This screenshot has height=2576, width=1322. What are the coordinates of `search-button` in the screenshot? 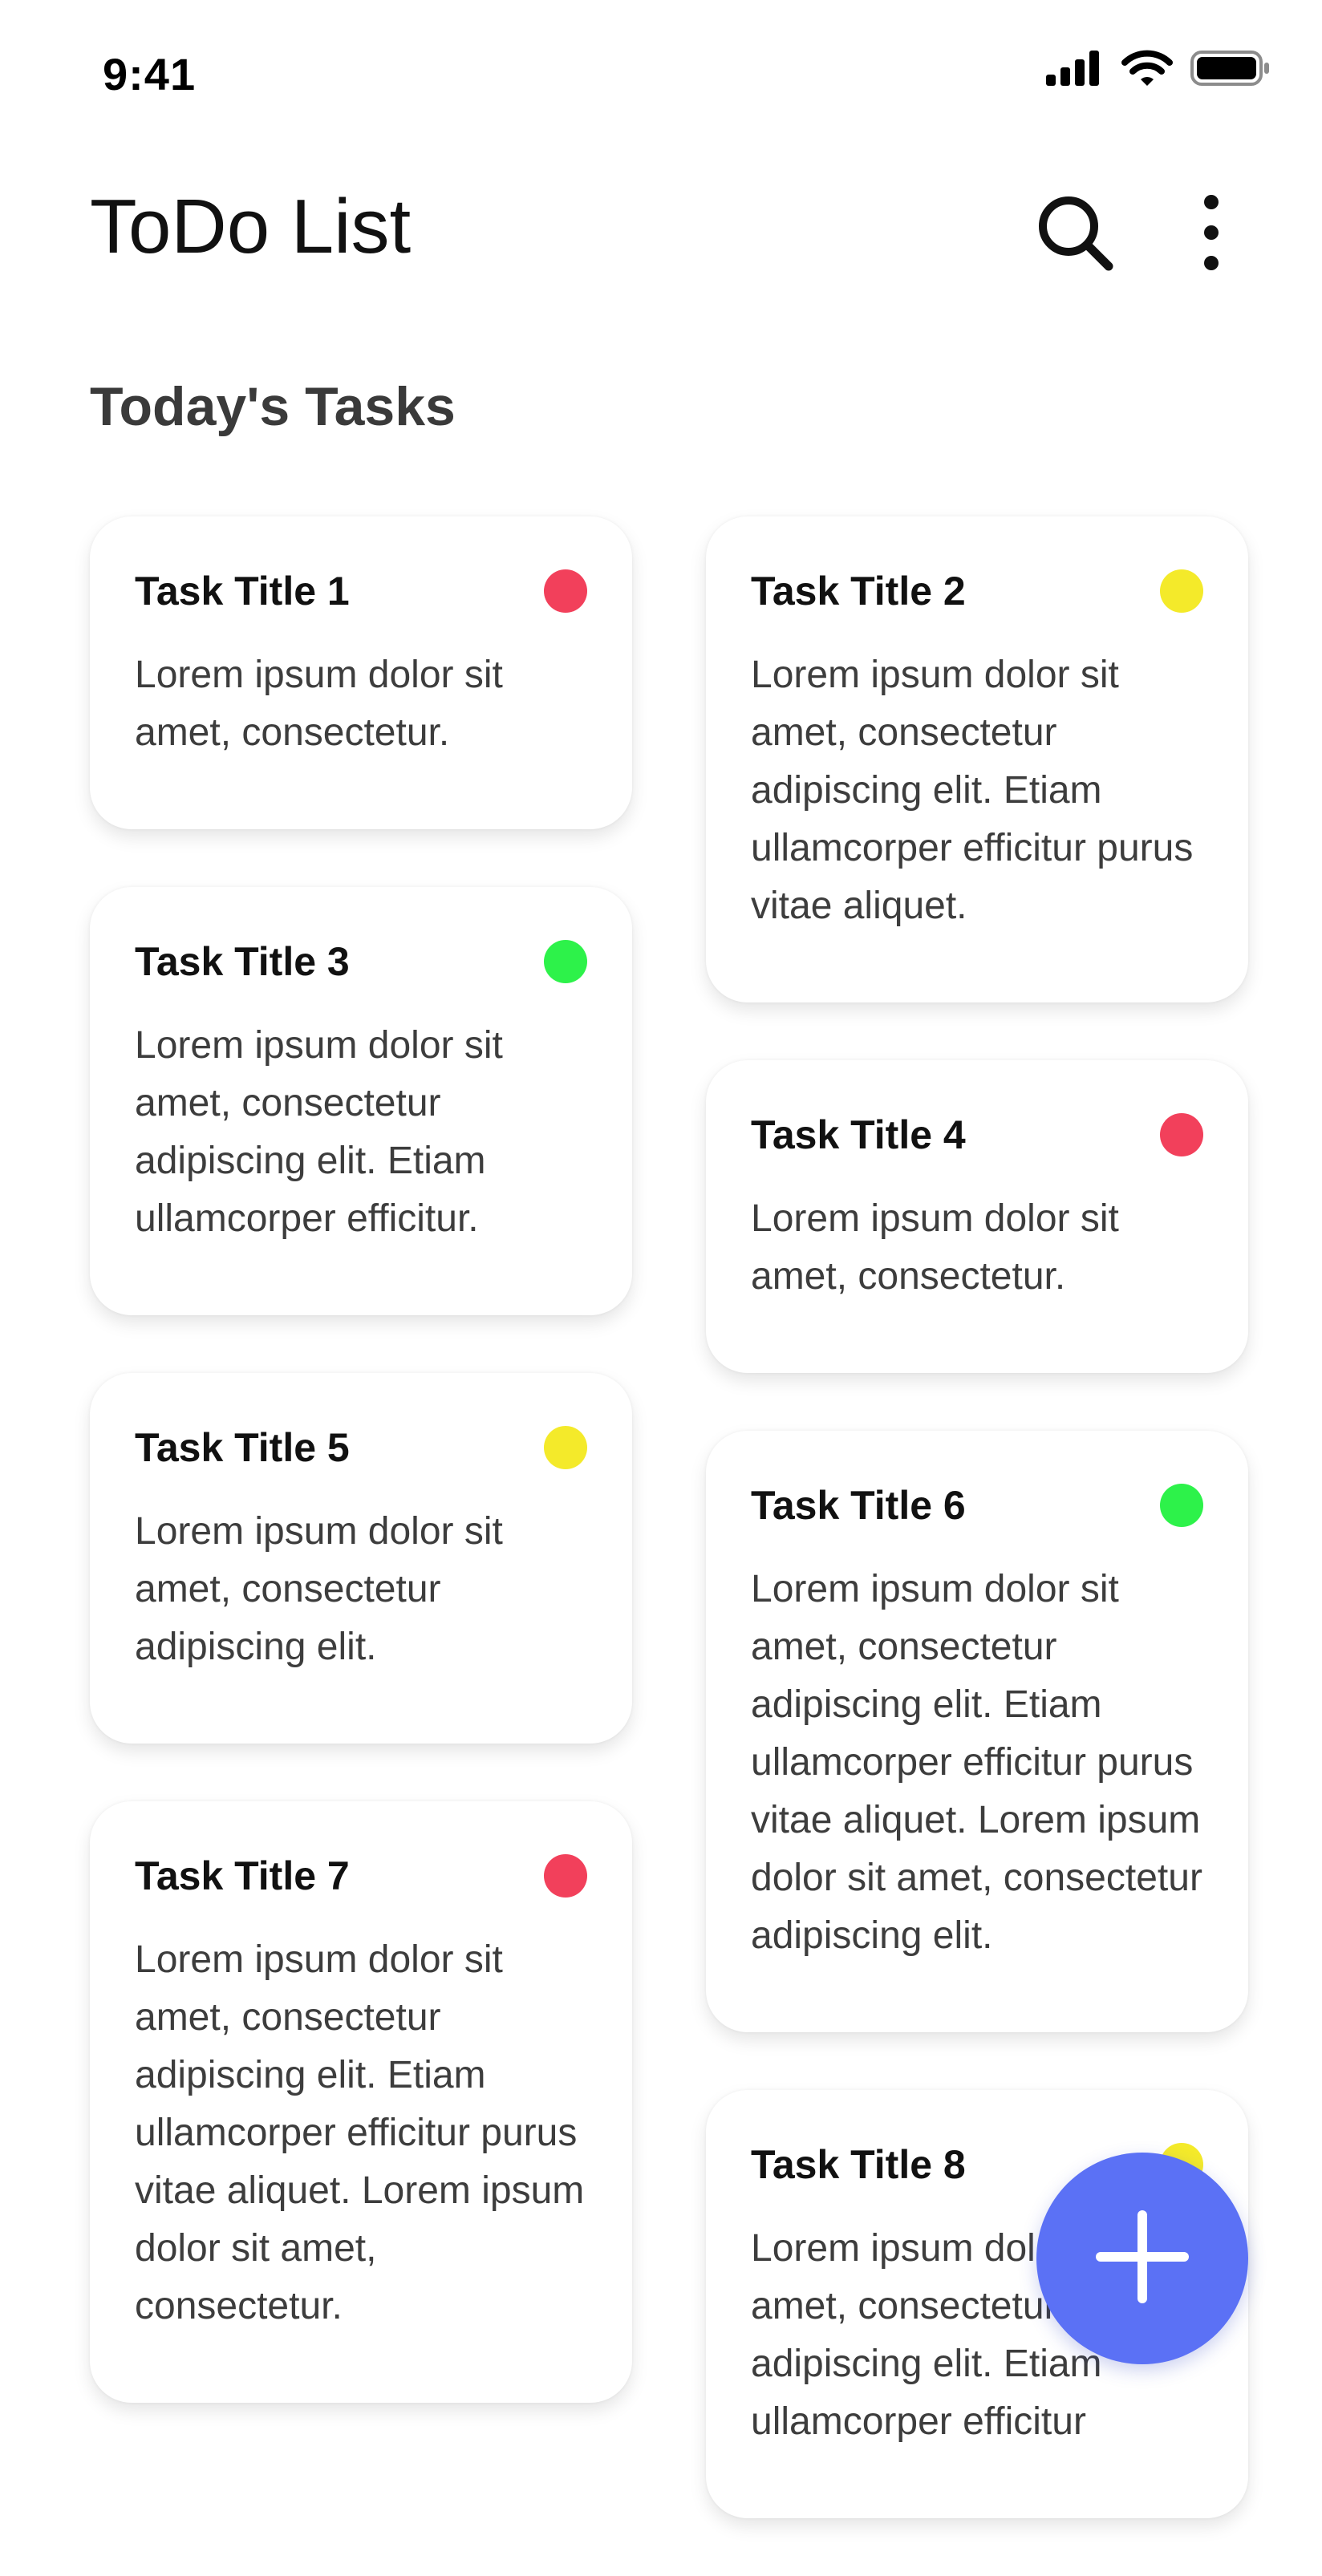 It's located at (1075, 234).